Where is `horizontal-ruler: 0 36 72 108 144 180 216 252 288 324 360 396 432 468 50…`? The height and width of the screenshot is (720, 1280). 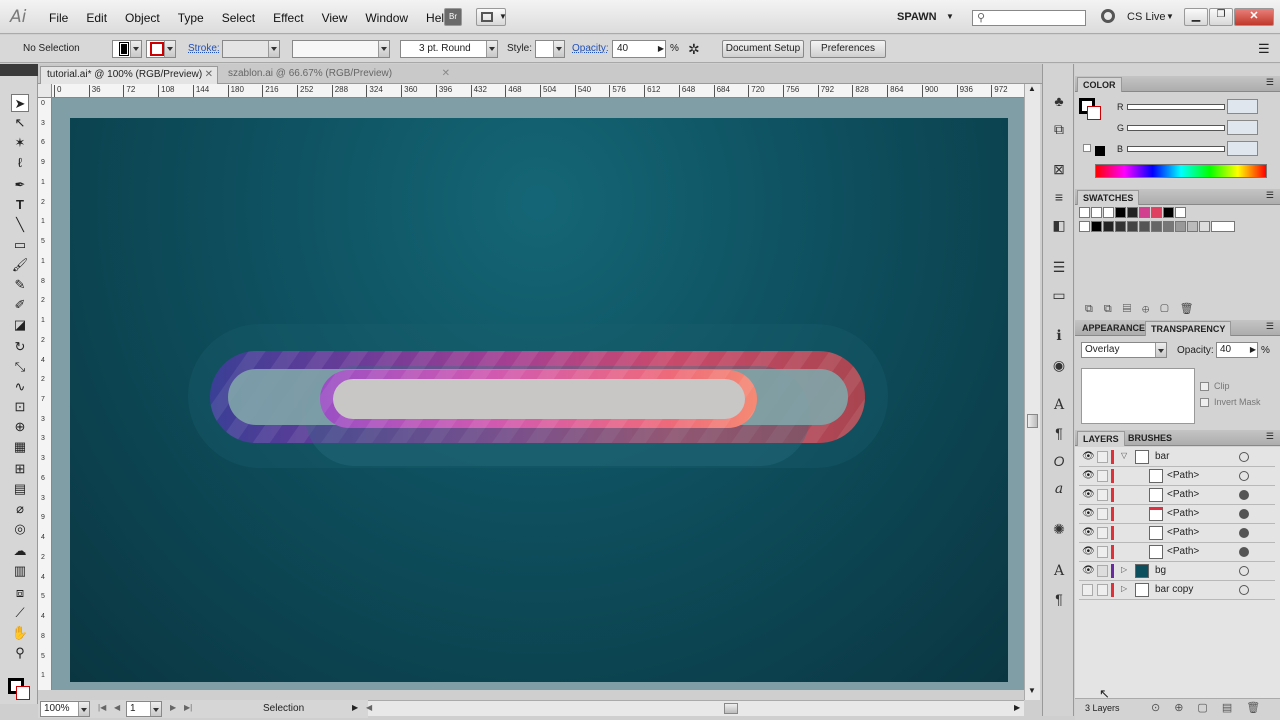 horizontal-ruler: 0 36 72 108 144 180 216 252 288 324 360 396 432 468 50… is located at coordinates (538, 91).